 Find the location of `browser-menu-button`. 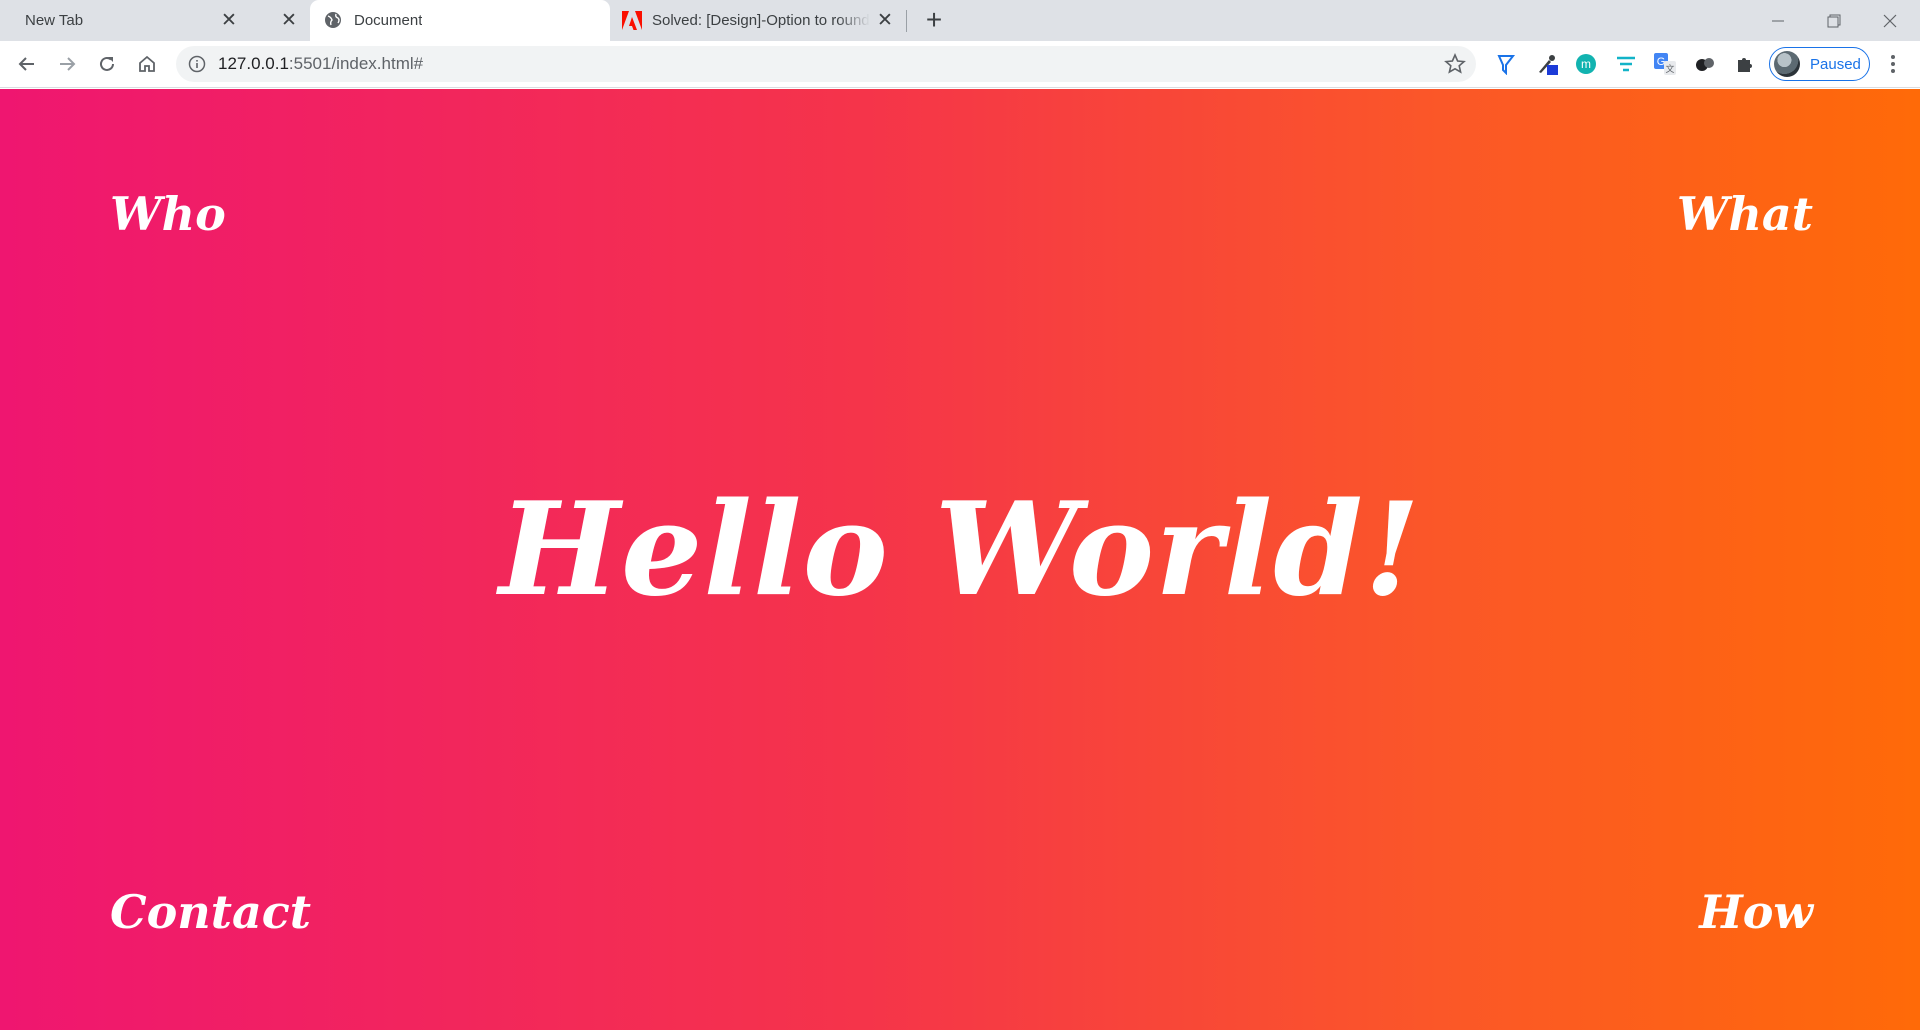

browser-menu-button is located at coordinates (1893, 64).